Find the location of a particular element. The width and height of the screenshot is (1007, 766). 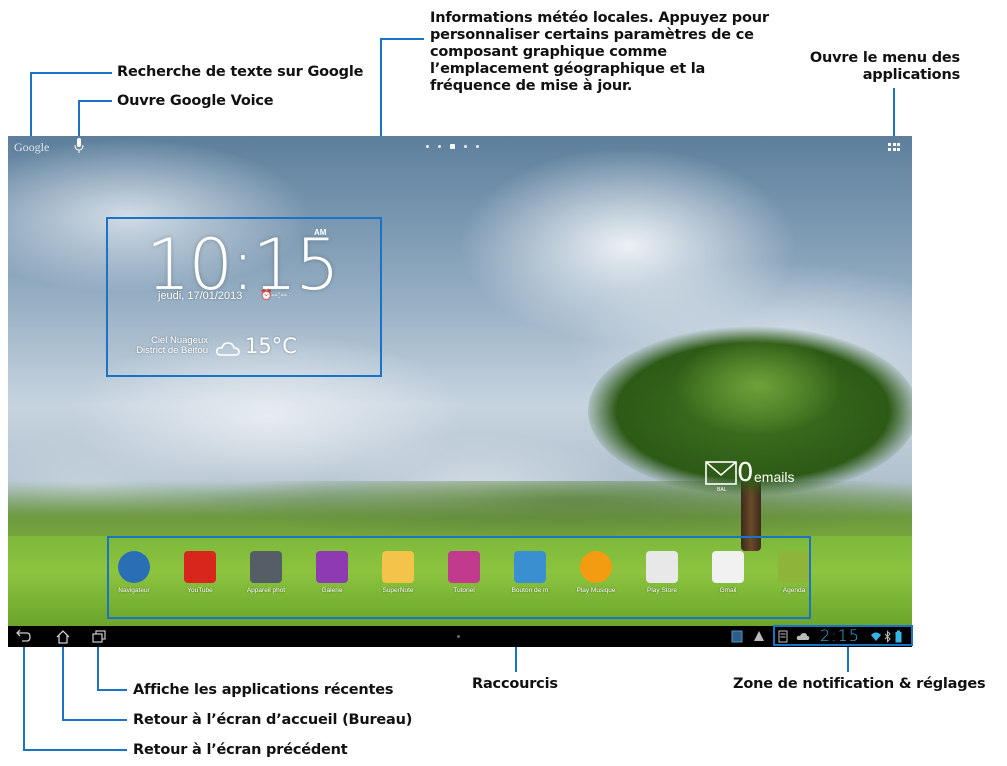

email-widget: BAL 0 emails is located at coordinates (760, 476).